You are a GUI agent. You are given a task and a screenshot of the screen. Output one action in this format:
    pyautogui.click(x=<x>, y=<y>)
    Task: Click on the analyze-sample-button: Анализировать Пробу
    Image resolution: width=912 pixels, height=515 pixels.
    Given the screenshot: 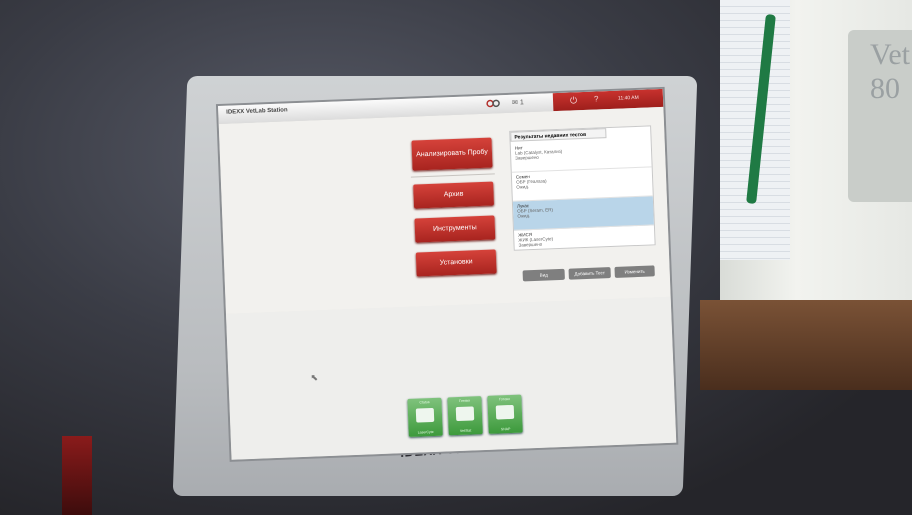 What is the action you would take?
    pyautogui.click(x=452, y=154)
    